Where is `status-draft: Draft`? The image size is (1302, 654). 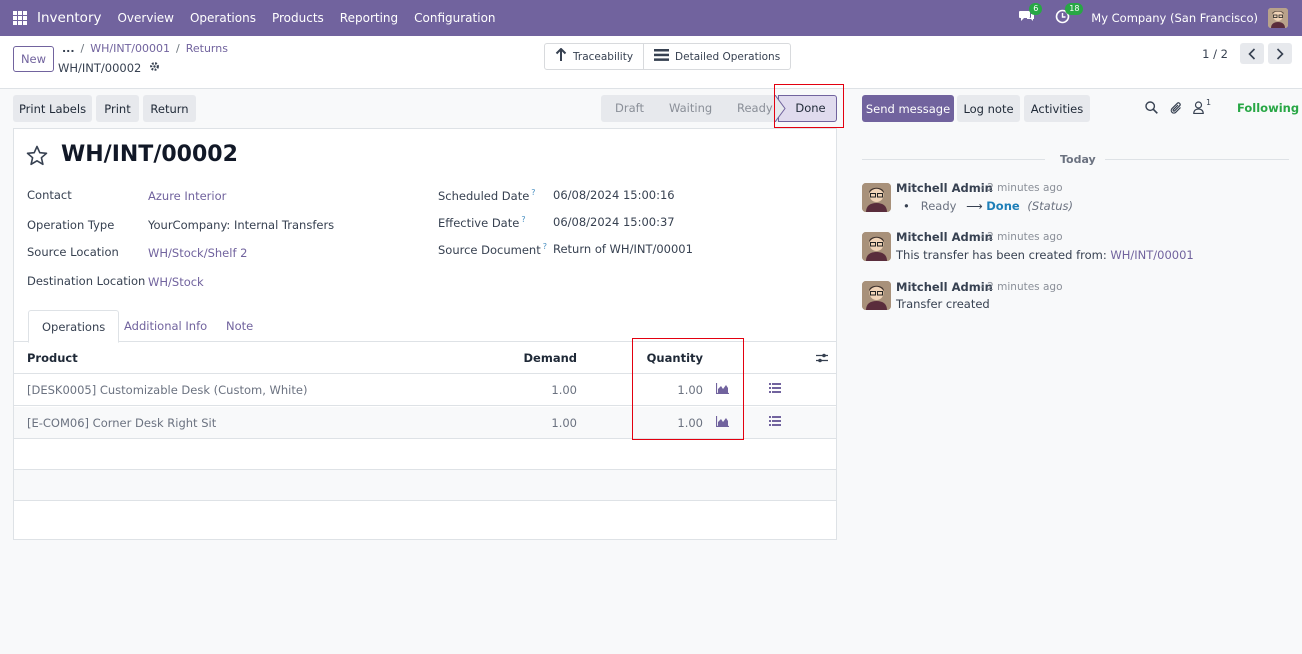 status-draft: Draft is located at coordinates (629, 108).